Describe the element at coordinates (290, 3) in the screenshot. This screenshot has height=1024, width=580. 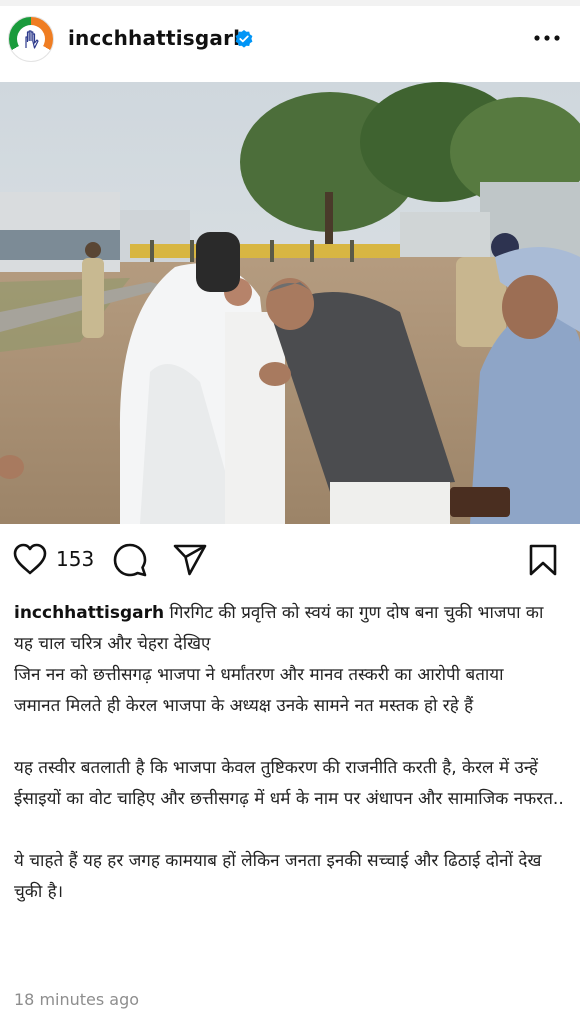
I see `top-divider` at that location.